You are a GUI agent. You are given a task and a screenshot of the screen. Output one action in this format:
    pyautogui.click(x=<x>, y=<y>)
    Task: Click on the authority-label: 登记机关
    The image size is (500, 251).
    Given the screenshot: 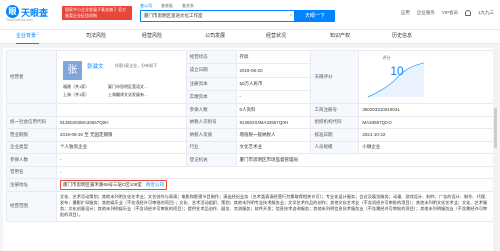 What is the action you would take?
    pyautogui.click(x=211, y=160)
    